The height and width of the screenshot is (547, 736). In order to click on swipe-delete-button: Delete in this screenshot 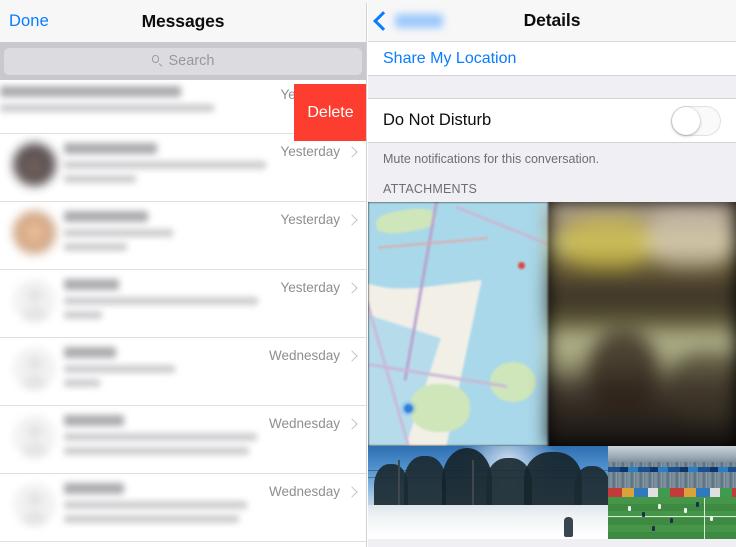, I will do `click(330, 112)`.